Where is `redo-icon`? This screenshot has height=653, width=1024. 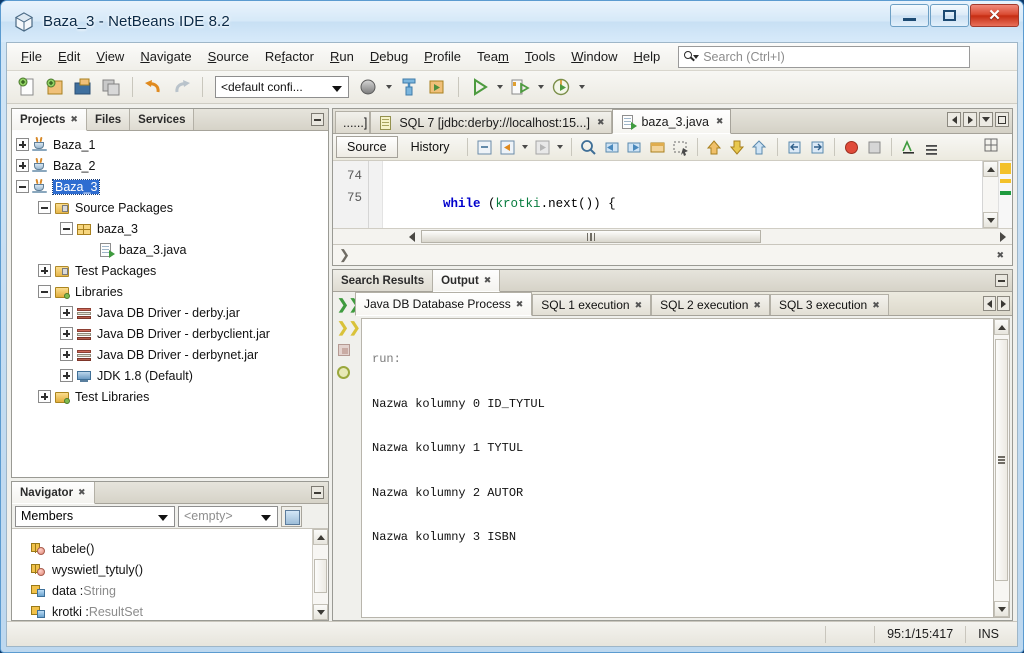 redo-icon is located at coordinates (181, 87).